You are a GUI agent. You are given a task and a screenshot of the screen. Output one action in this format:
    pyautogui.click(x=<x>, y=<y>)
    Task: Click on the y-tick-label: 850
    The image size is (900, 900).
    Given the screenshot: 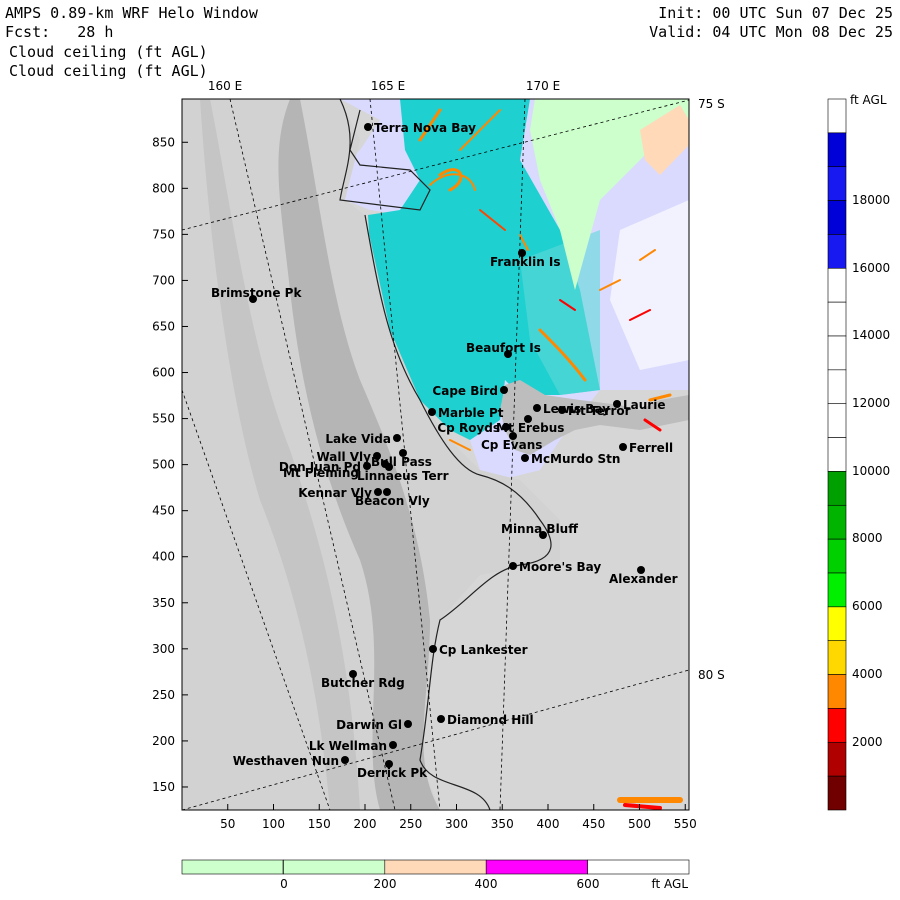 What is the action you would take?
    pyautogui.click(x=163, y=142)
    